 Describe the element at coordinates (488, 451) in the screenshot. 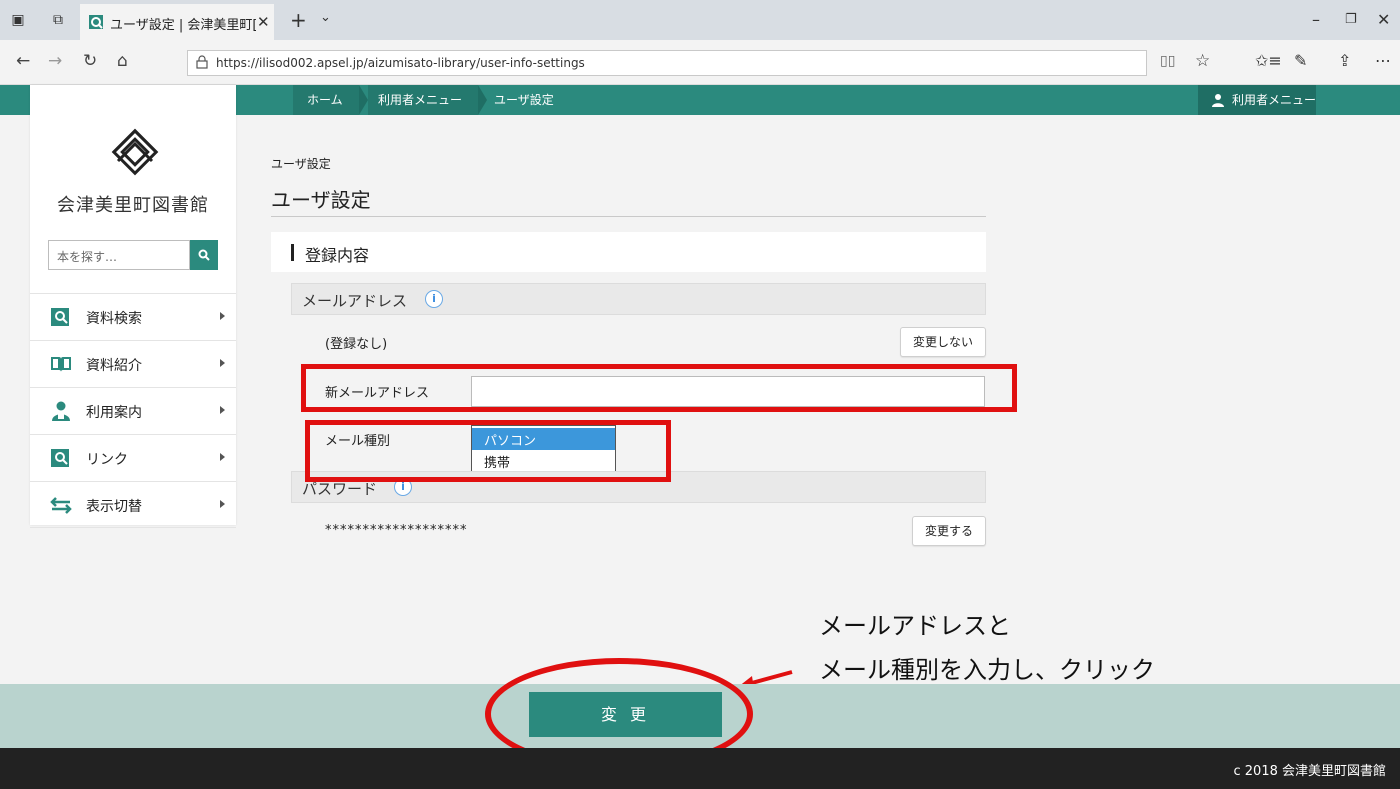

I see `annotation-highlight-type` at that location.